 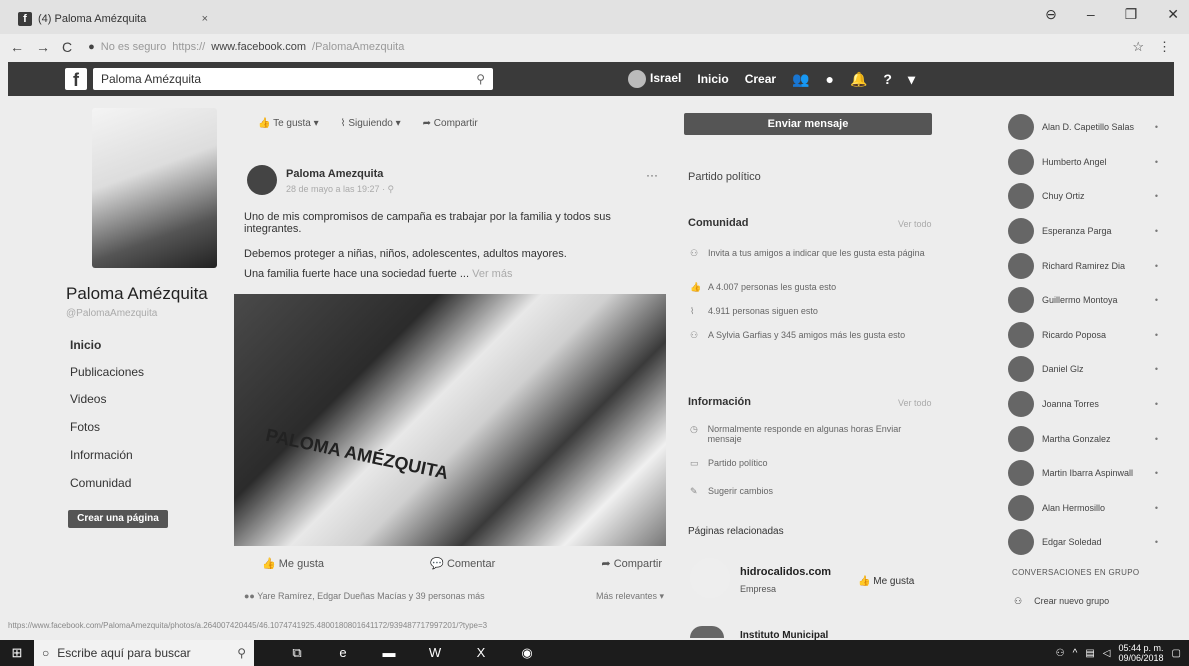 I want to click on community-see-all-link: Ver todo, so click(x=915, y=224).